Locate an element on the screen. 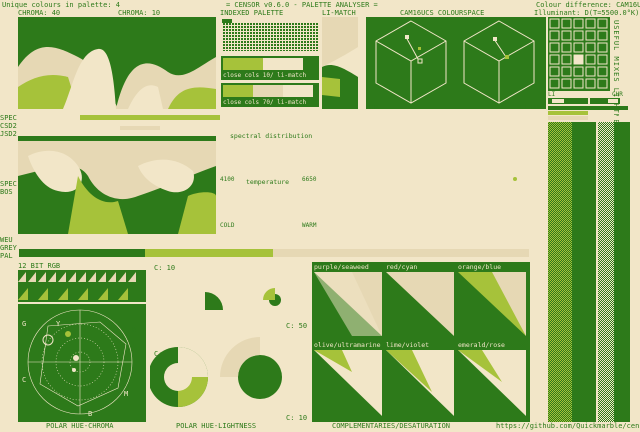  pair-orange-blue: orange/blue is located at coordinates (480, 267).